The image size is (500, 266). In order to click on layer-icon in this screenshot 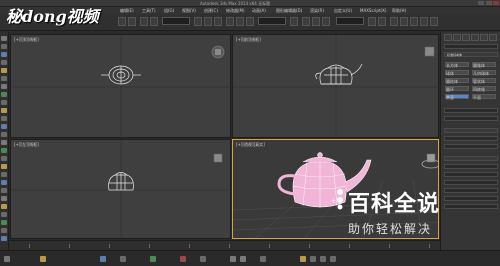, I will do `click(394, 21)`.